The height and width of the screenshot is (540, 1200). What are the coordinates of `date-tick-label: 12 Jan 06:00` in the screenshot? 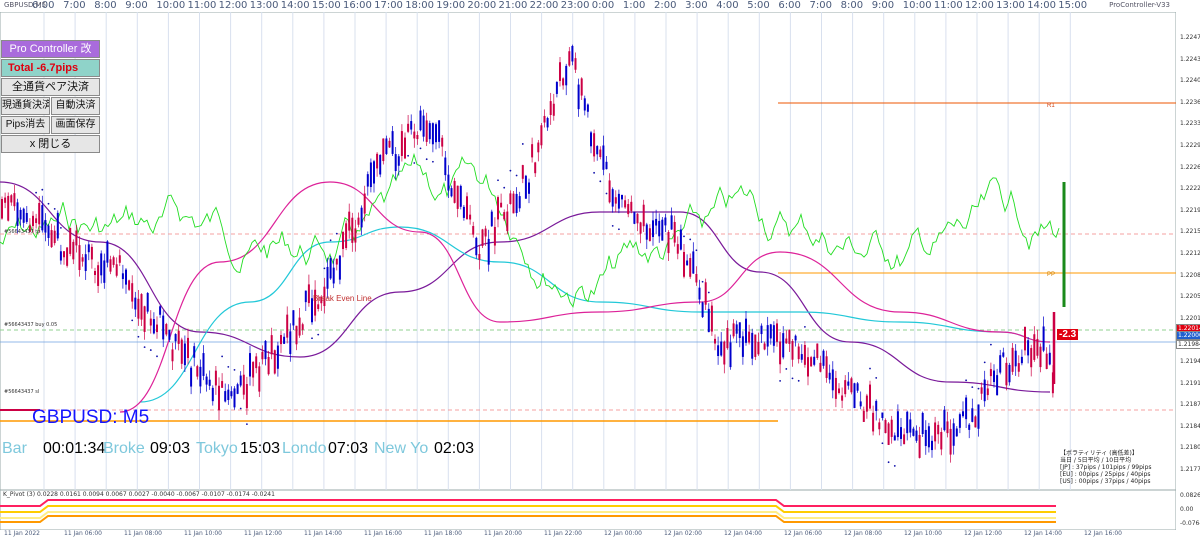 It's located at (803, 533).